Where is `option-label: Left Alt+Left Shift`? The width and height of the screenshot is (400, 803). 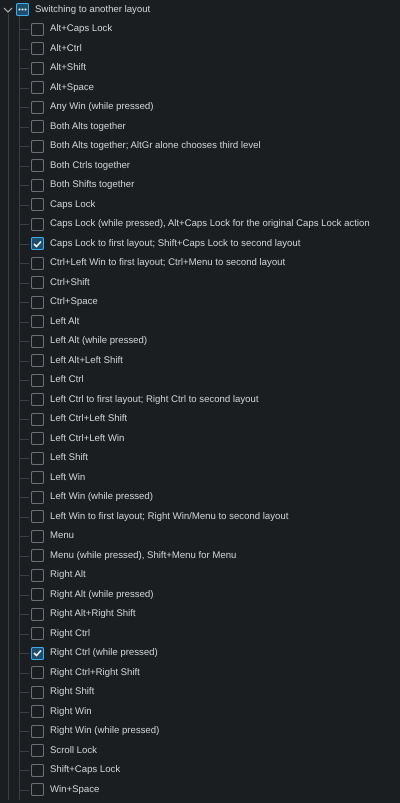 option-label: Left Alt+Left Shift is located at coordinates (86, 361).